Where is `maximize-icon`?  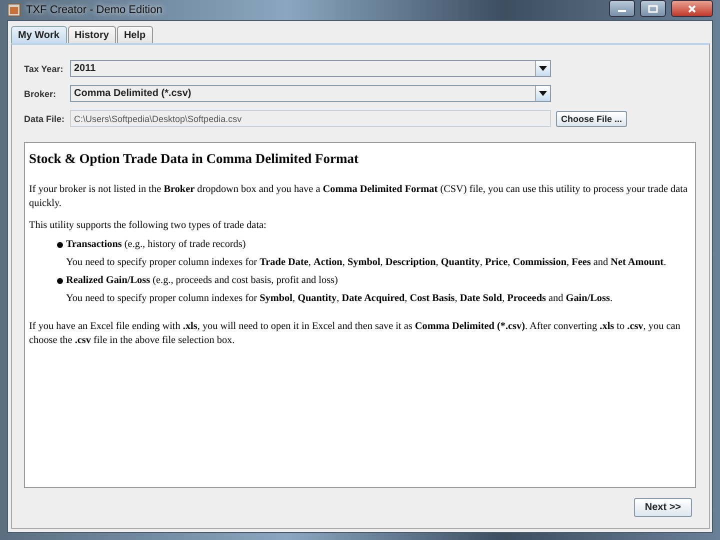 maximize-icon is located at coordinates (653, 8).